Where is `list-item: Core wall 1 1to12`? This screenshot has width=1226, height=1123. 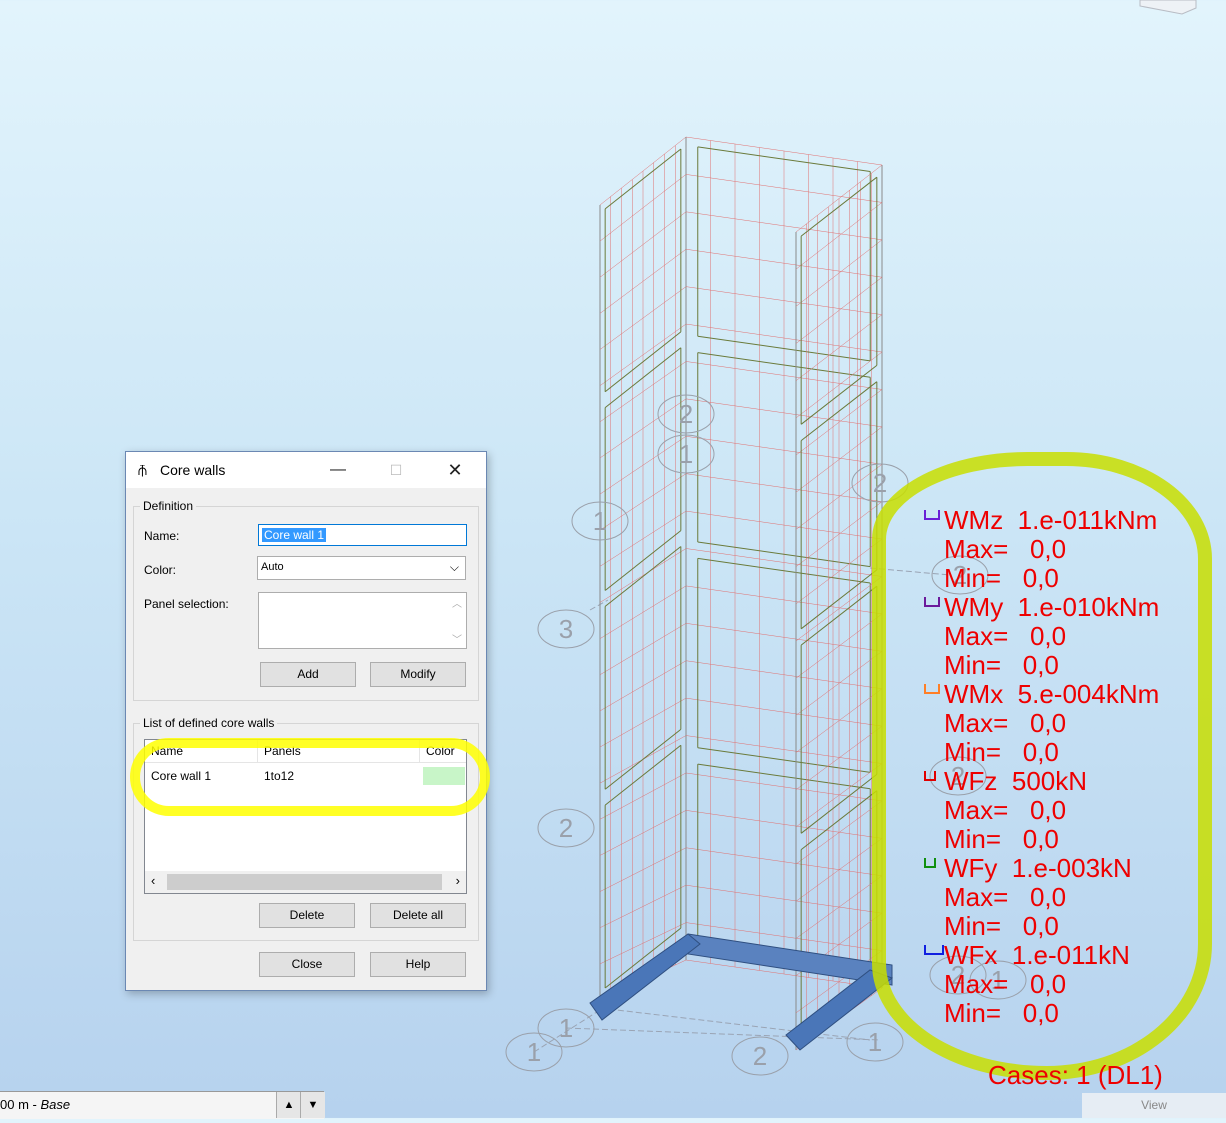
list-item: Core wall 1 1to12 is located at coordinates (305, 776).